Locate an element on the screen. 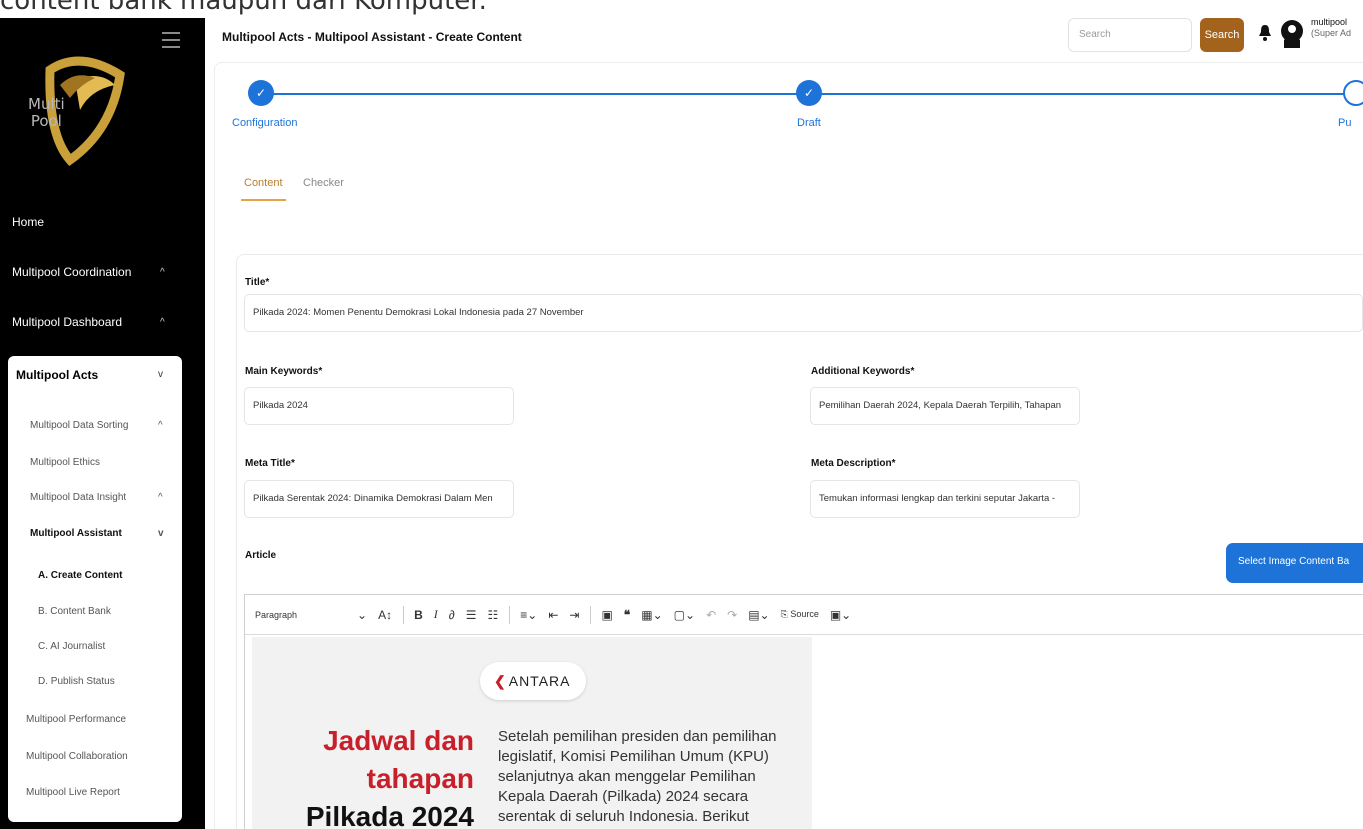 The height and width of the screenshot is (829, 1363). sidebar-item-ethics: Multipool Ethics is located at coordinates (65, 462).